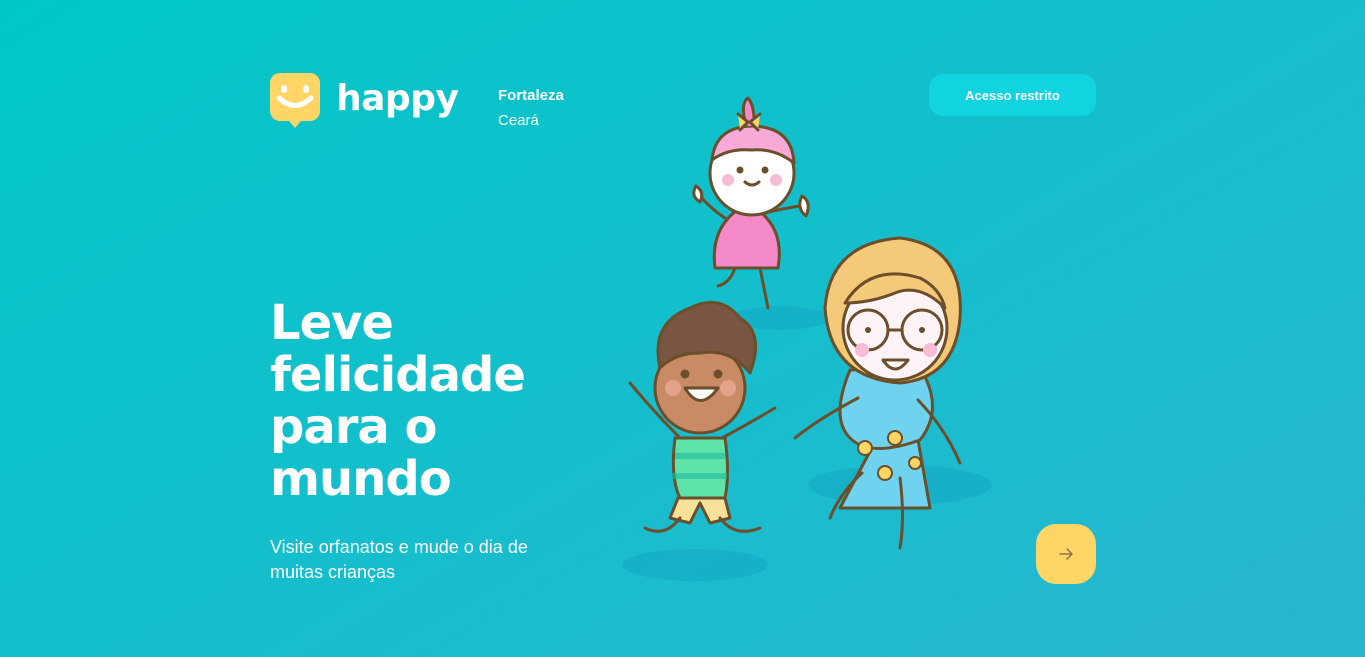 This screenshot has height=657, width=1365. Describe the element at coordinates (398, 401) in the screenshot. I see `hero-headline: Leve felicidade para o mundo` at that location.